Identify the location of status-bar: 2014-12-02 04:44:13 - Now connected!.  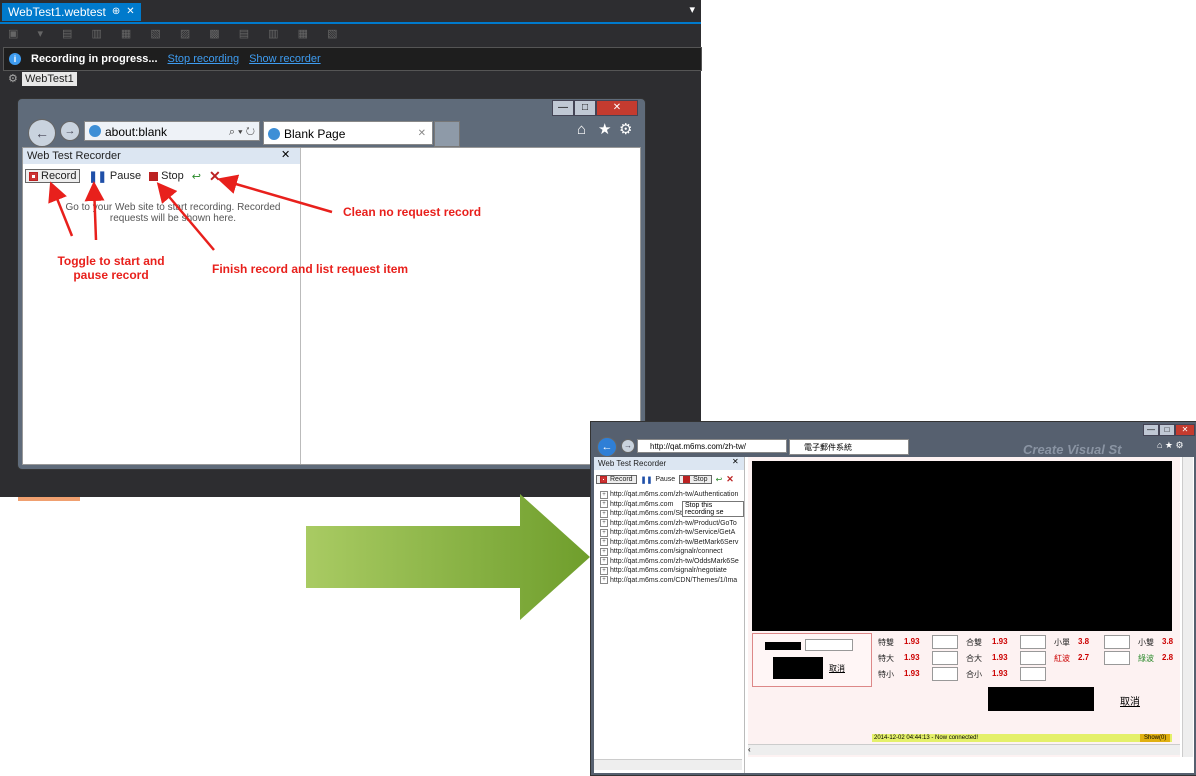
(1022, 738).